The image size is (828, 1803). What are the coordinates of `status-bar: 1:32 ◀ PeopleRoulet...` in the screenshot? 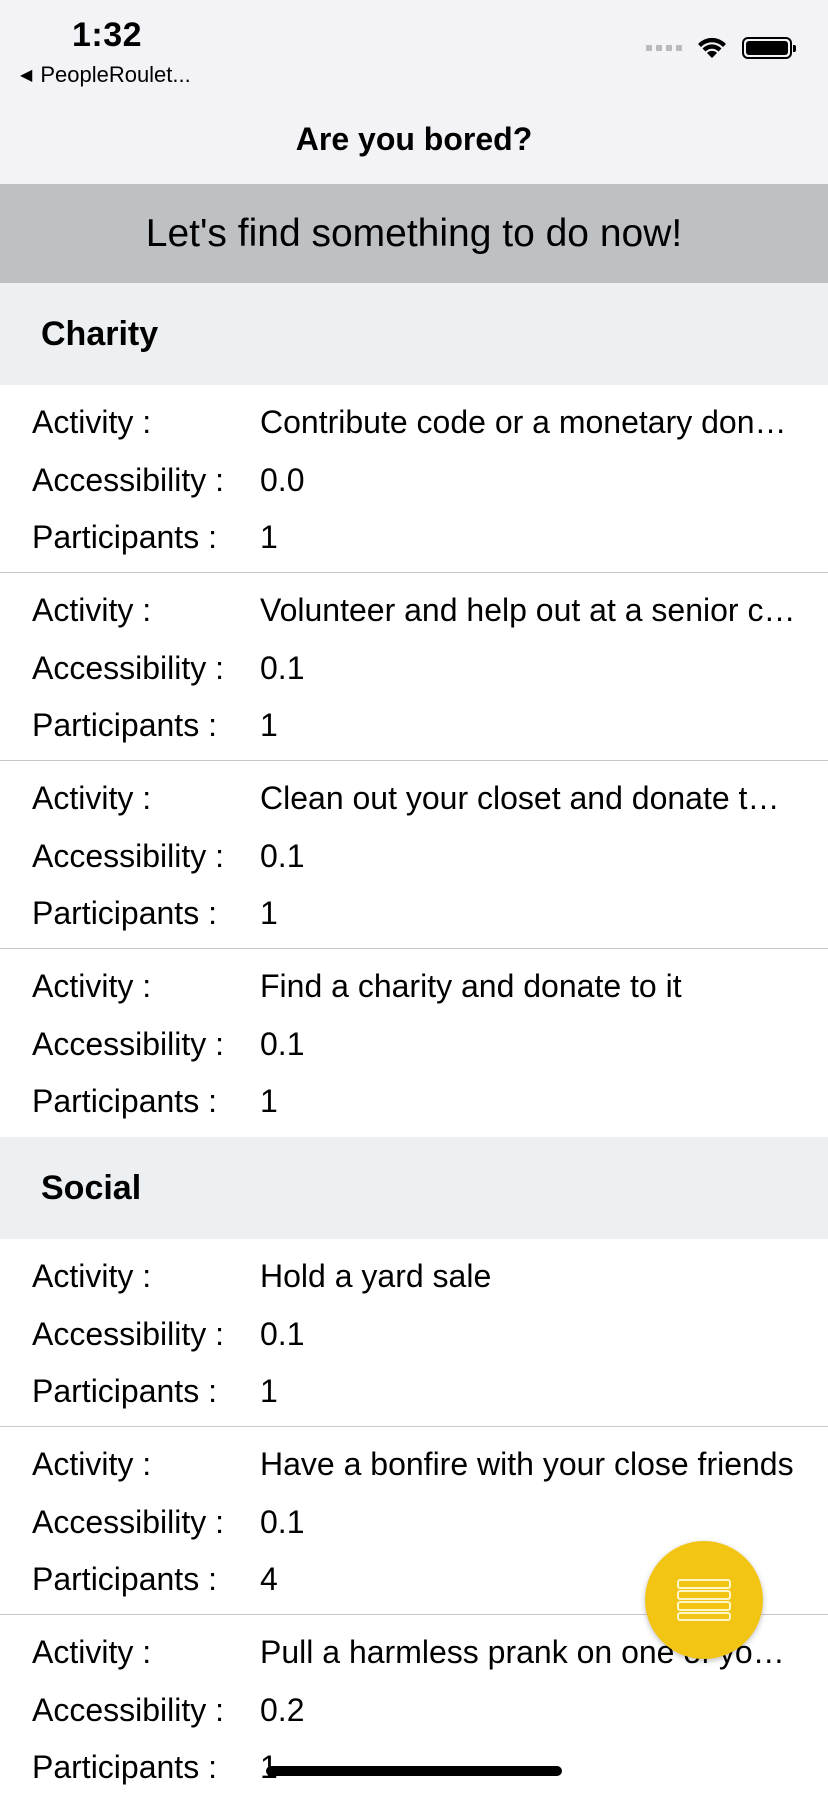 It's located at (414, 47).